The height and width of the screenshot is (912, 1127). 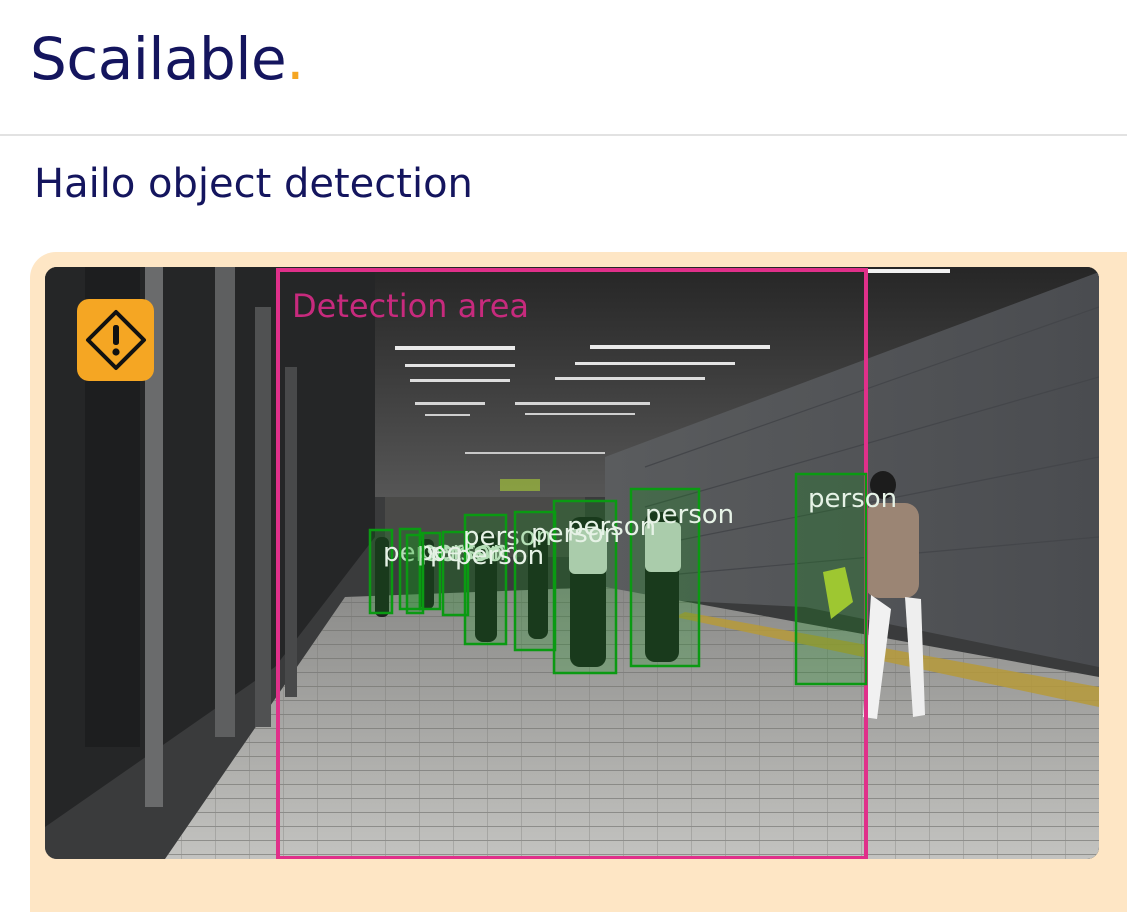 What do you see at coordinates (563, 68) in the screenshot?
I see `site-header: Scailable.` at bounding box center [563, 68].